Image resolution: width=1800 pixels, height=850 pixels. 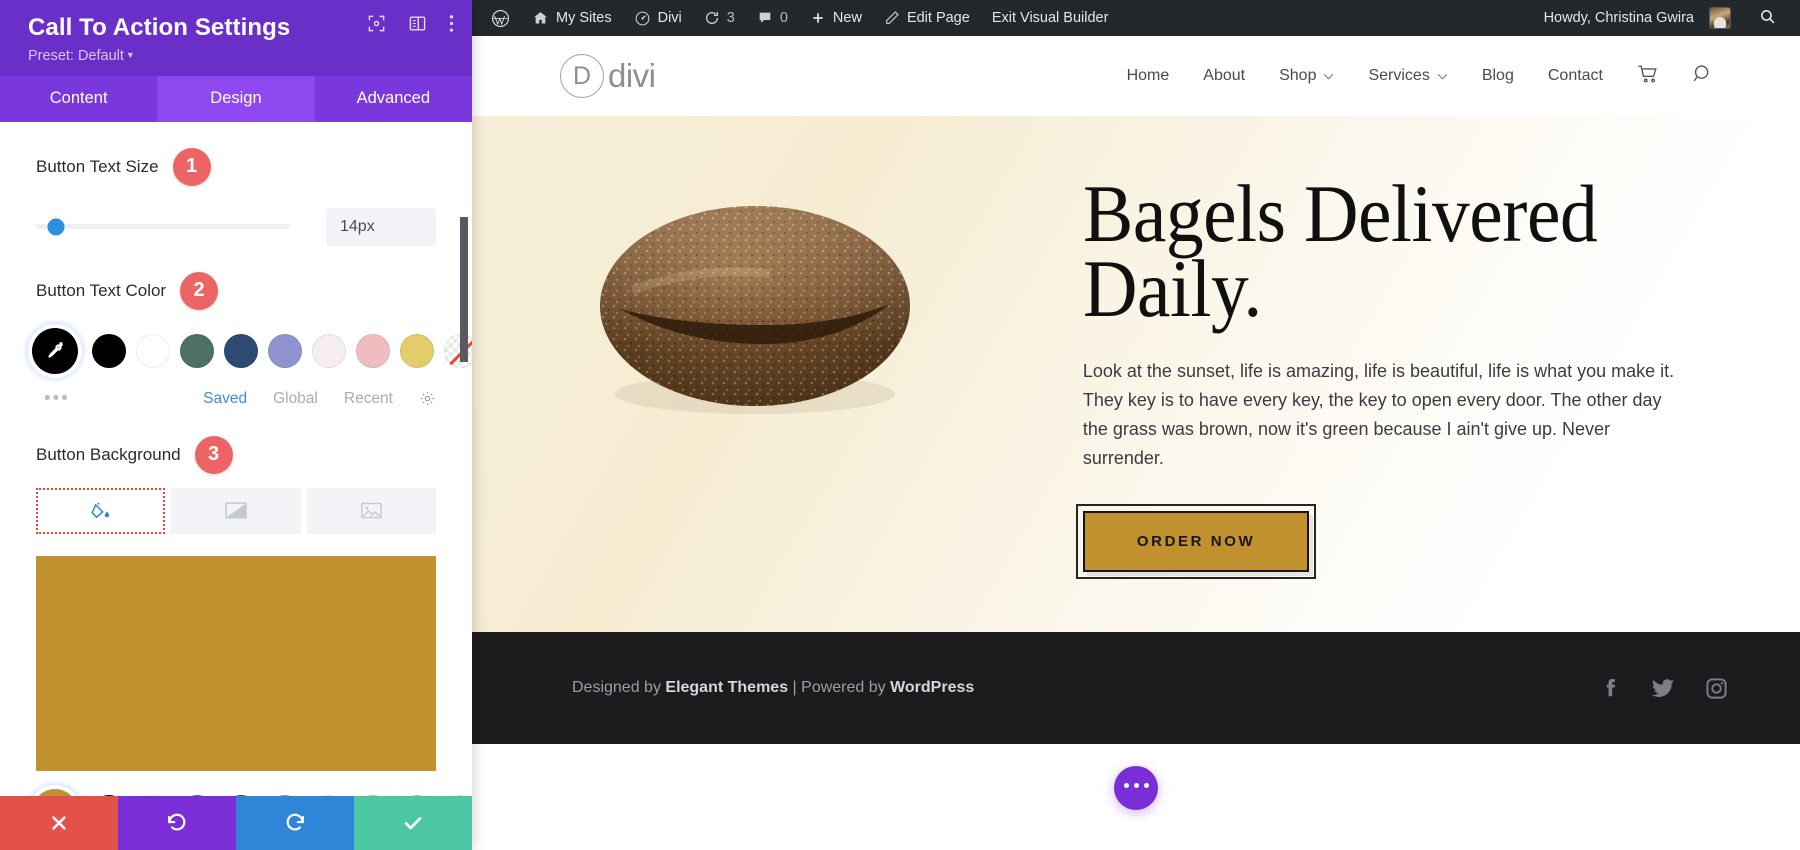 I want to click on bg-swatch-offwhite, so click(x=329, y=795).